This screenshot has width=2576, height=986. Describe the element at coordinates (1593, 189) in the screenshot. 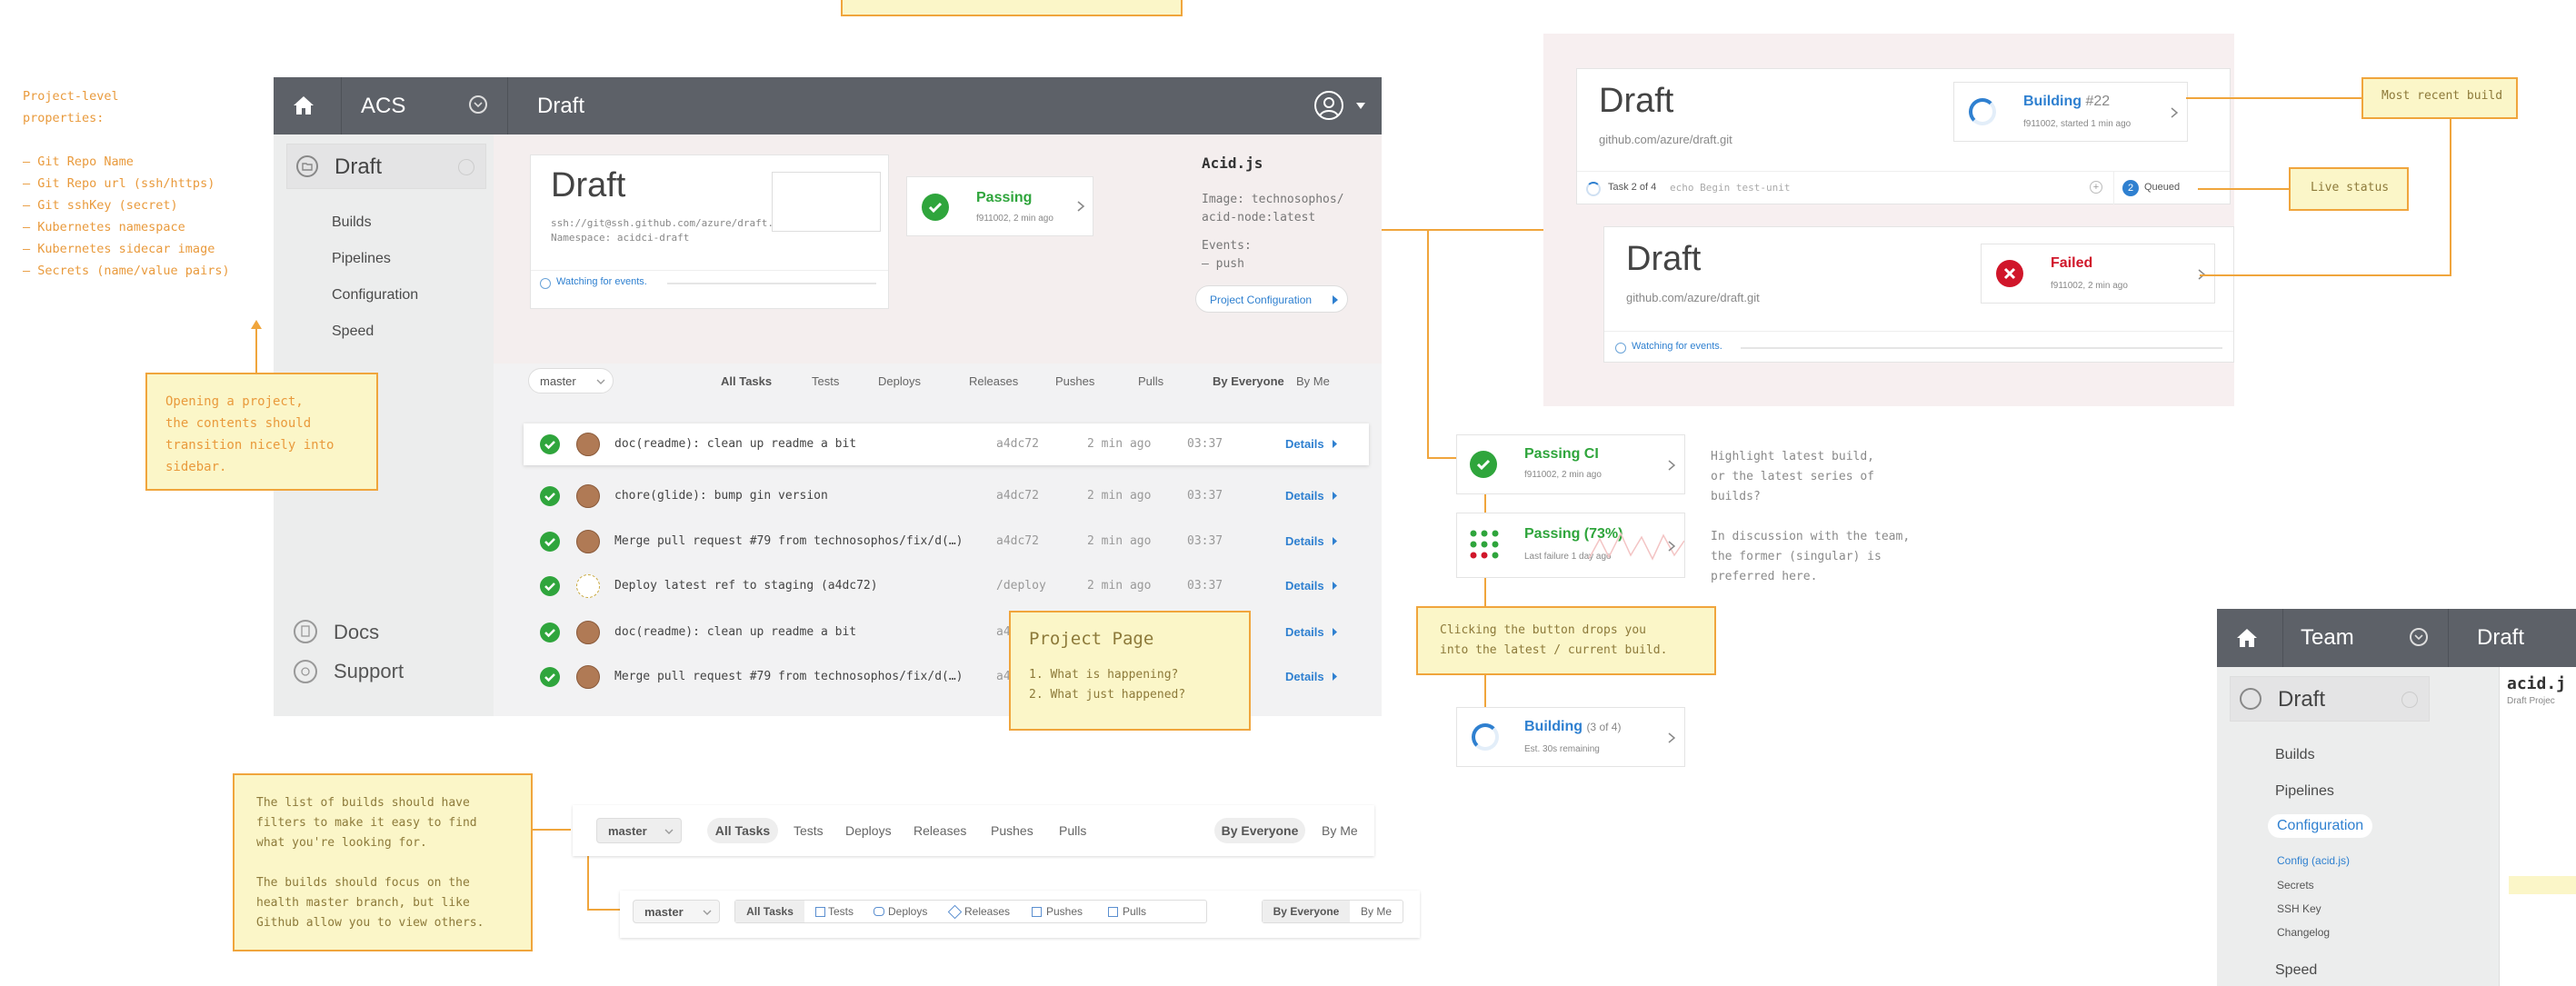

I see `spinner-icon` at that location.